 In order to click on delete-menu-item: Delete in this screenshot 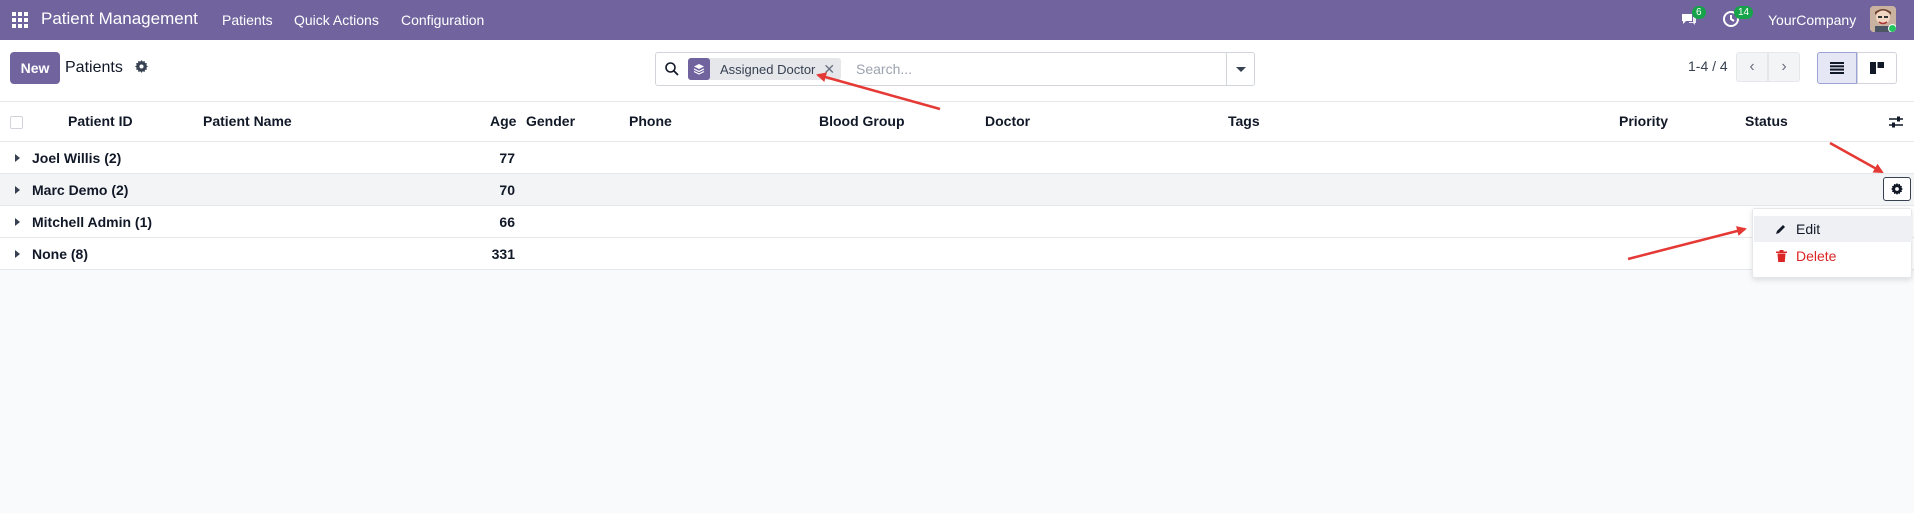, I will do `click(1833, 256)`.